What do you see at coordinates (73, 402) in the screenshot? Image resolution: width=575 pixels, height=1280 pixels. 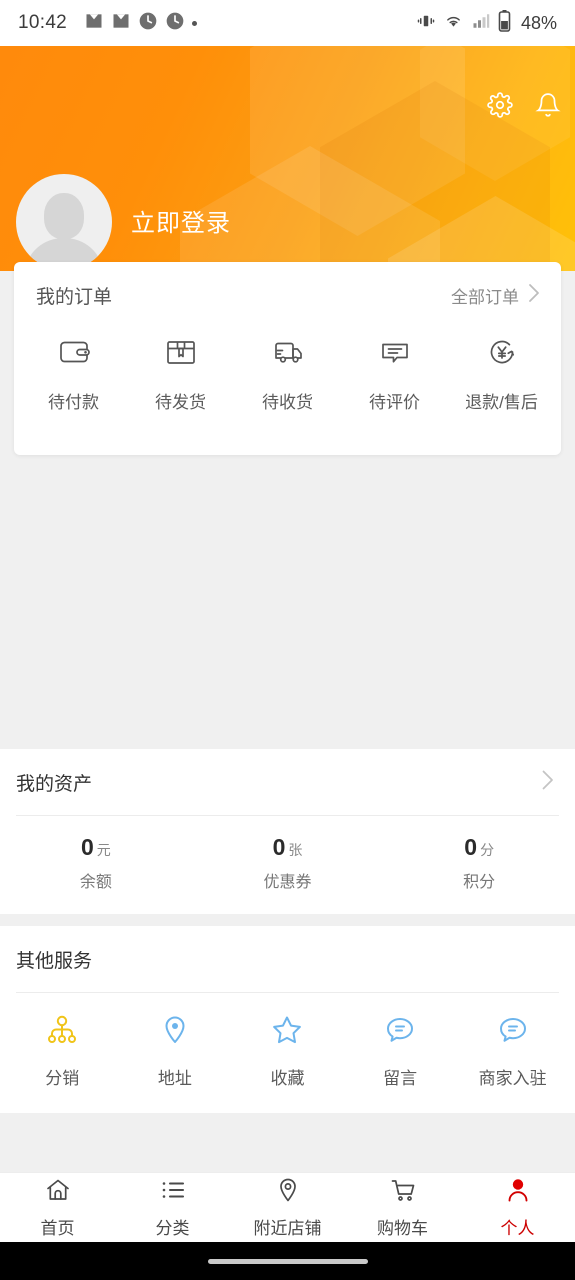 I see `order-status-label: 待付款` at bounding box center [73, 402].